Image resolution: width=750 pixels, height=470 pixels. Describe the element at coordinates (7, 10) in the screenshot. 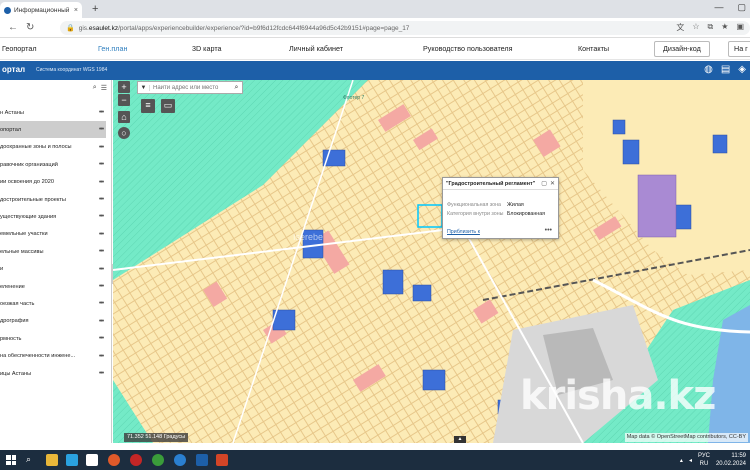

I see `page-favicon-icon` at that location.